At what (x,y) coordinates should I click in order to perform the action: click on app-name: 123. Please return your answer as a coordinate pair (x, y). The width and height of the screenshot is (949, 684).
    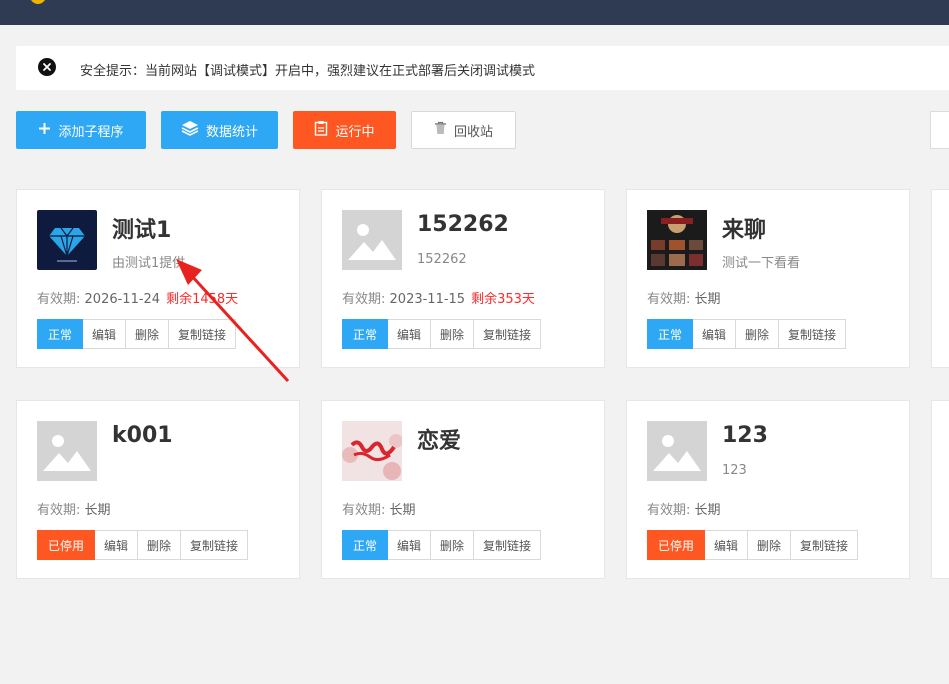
    Looking at the image, I should click on (745, 435).